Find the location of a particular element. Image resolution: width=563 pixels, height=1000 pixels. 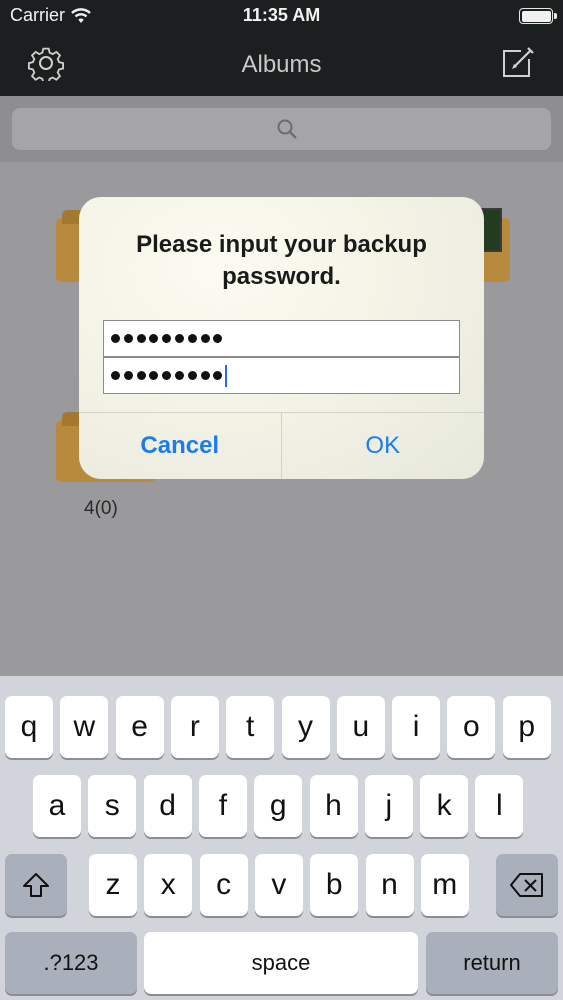

key-e: e is located at coordinates (139, 727).